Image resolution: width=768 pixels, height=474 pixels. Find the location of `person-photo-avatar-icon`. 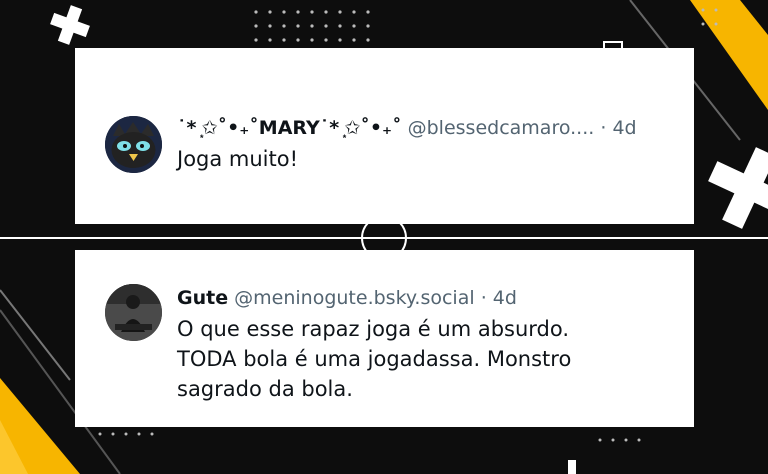

person-photo-avatar-icon is located at coordinates (133, 312).